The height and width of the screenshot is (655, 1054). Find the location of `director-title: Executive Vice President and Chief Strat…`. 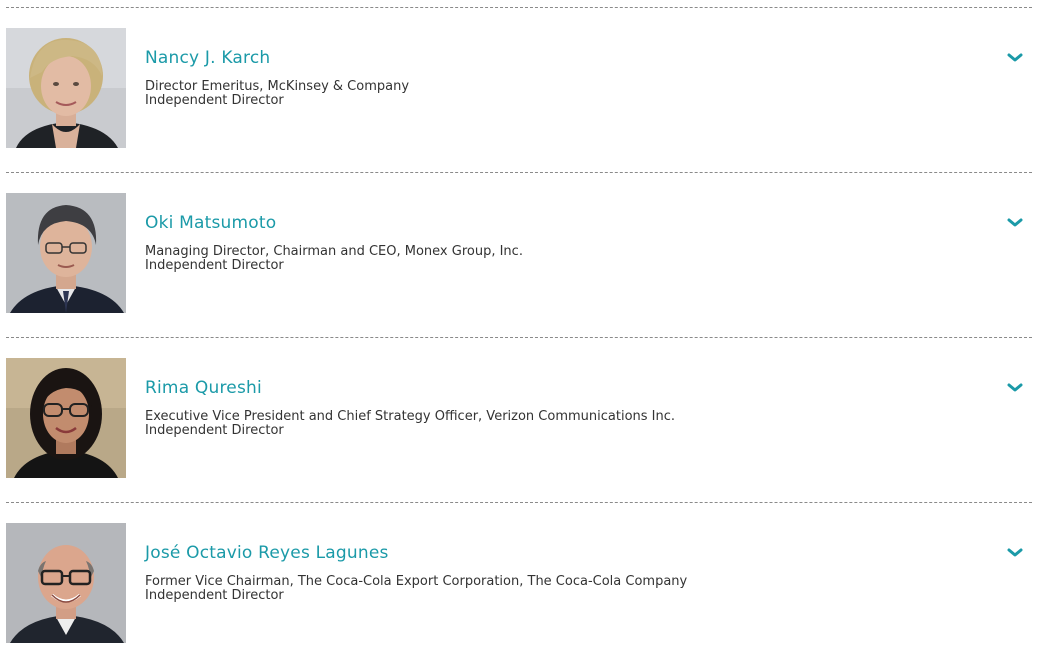

director-title: Executive Vice President and Chief Strat… is located at coordinates (410, 416).